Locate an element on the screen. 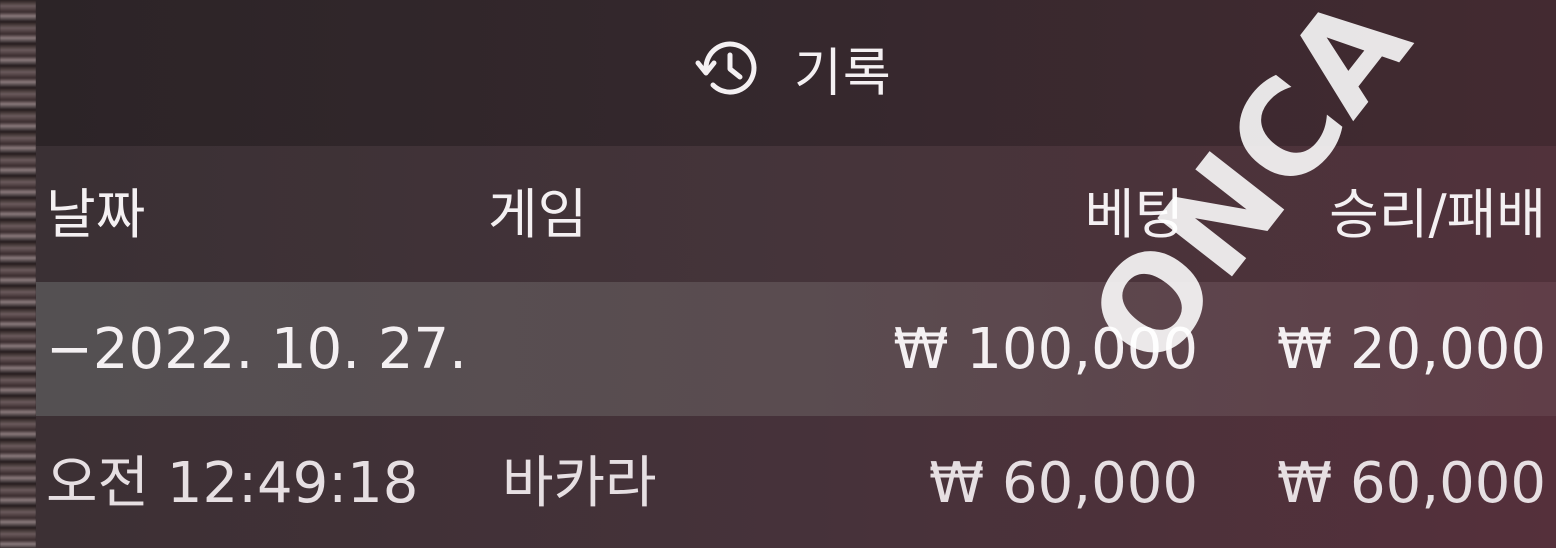 This screenshot has height=548, width=1556. row-result: ₩ 20,000 is located at coordinates (1411, 349).